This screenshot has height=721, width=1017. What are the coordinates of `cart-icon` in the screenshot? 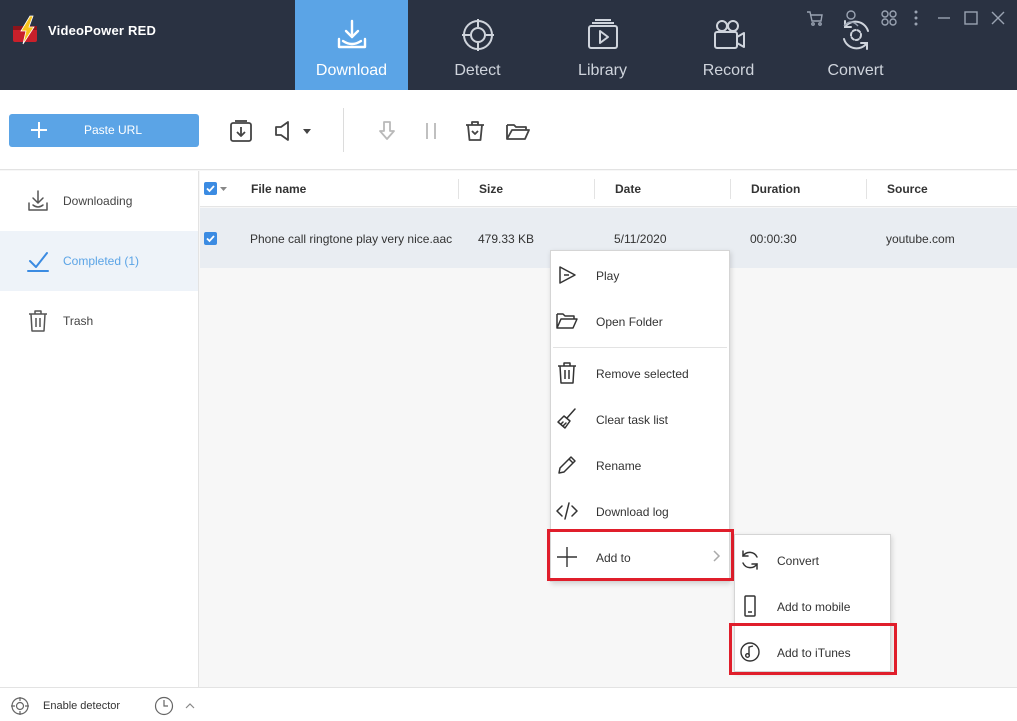 It's located at (815, 18).